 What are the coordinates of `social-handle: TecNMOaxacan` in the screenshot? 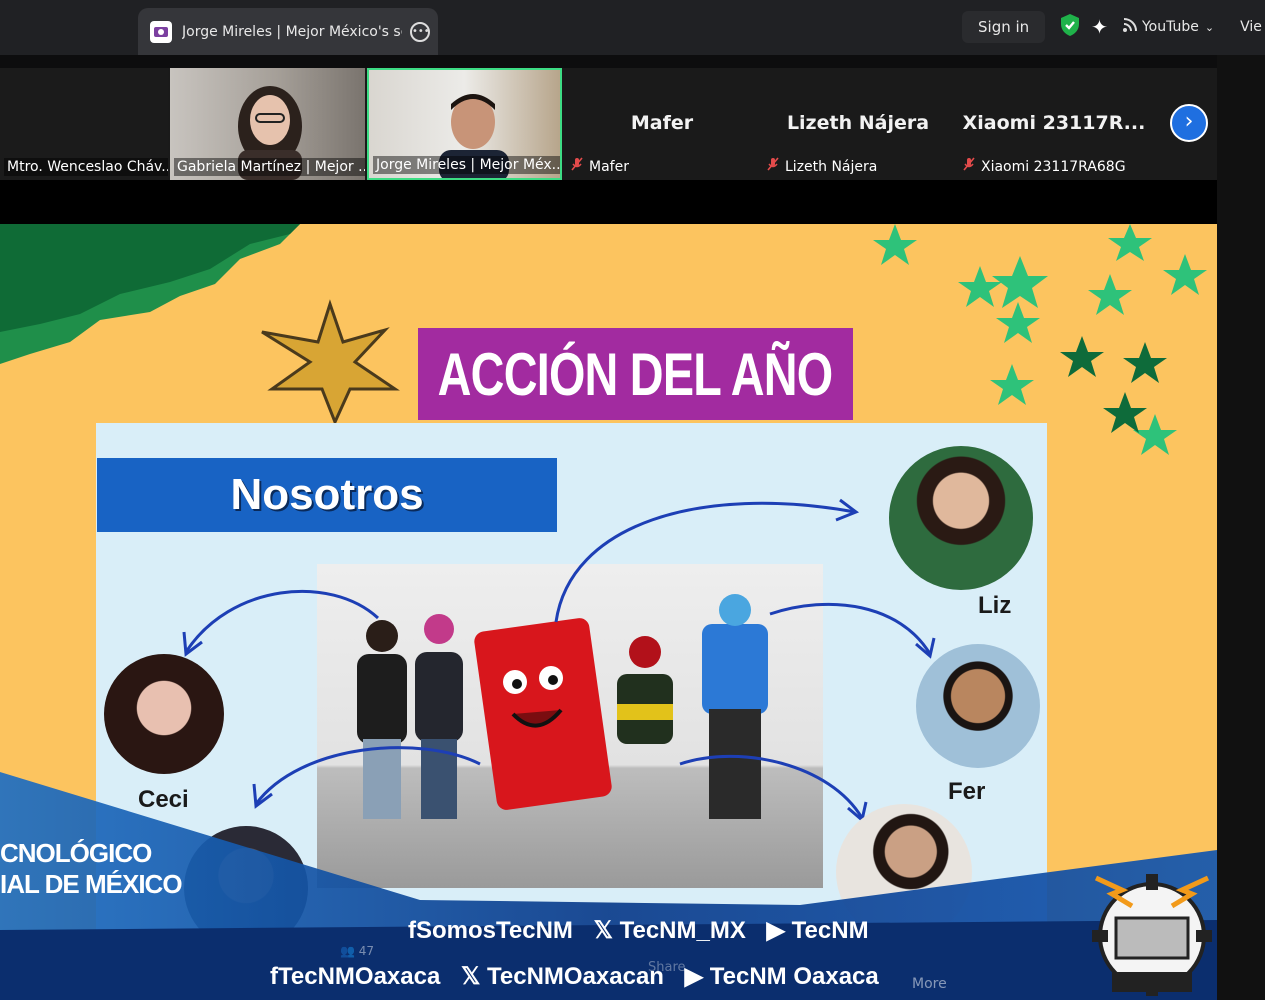 It's located at (575, 976).